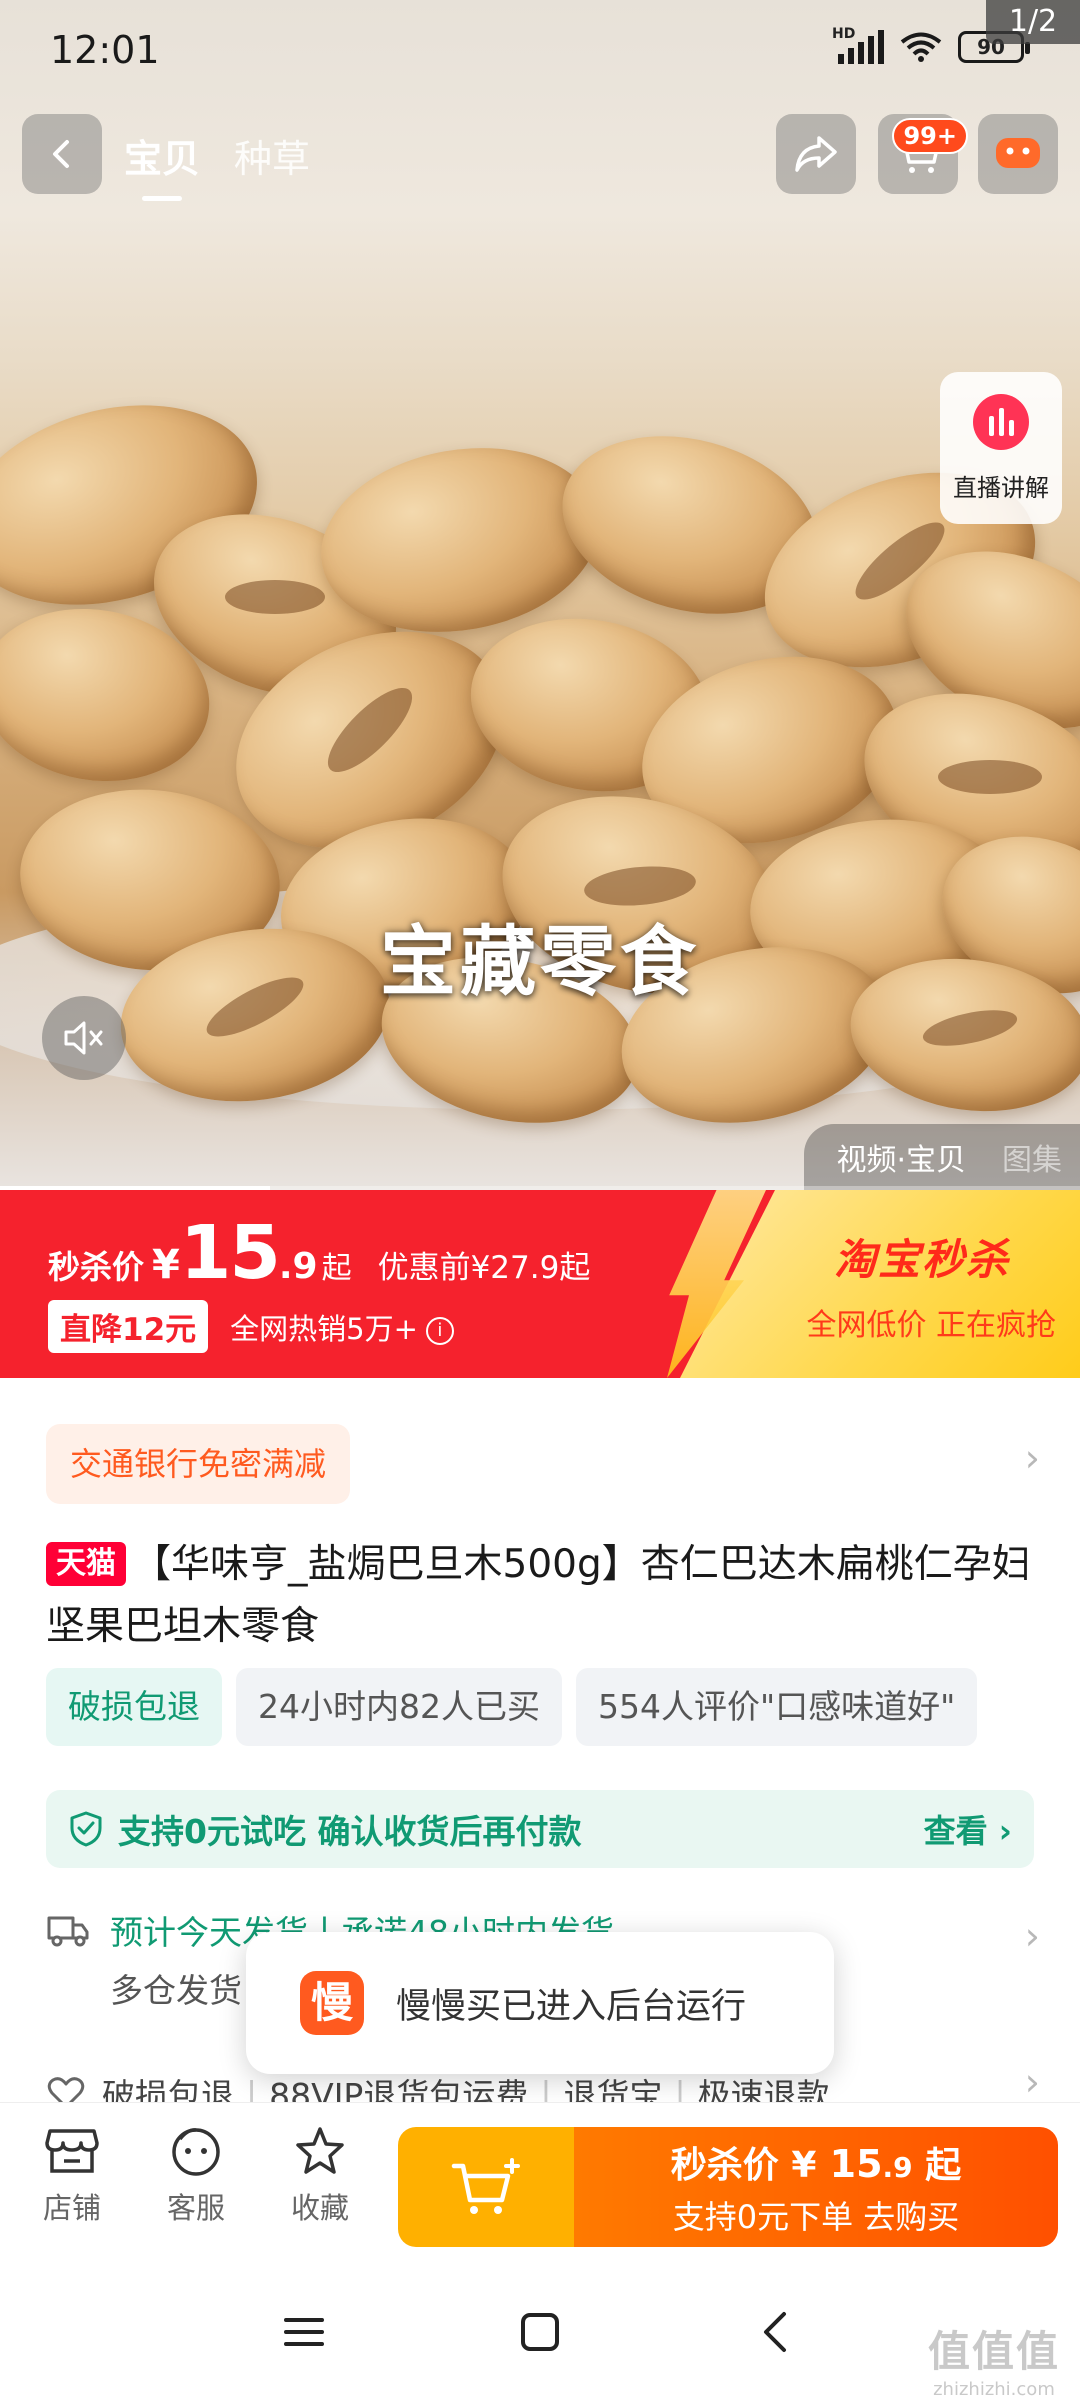 Image resolution: width=1080 pixels, height=2400 pixels. Describe the element at coordinates (71, 2208) in the screenshot. I see `store-label: 店铺` at that location.